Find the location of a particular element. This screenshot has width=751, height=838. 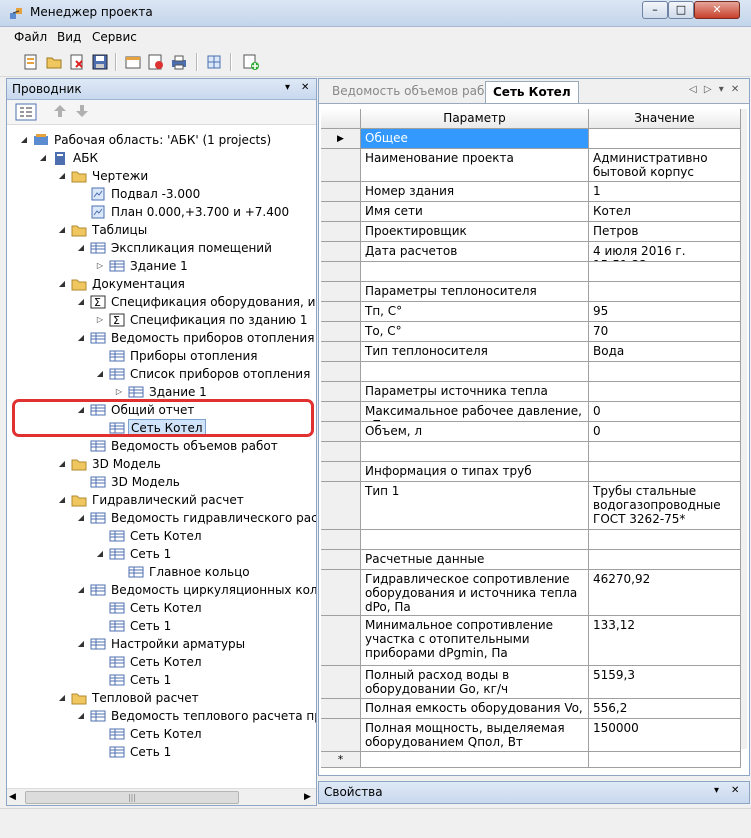

parameter-cell: Максимальное рабочее давление, кПа is located at coordinates (475, 412).